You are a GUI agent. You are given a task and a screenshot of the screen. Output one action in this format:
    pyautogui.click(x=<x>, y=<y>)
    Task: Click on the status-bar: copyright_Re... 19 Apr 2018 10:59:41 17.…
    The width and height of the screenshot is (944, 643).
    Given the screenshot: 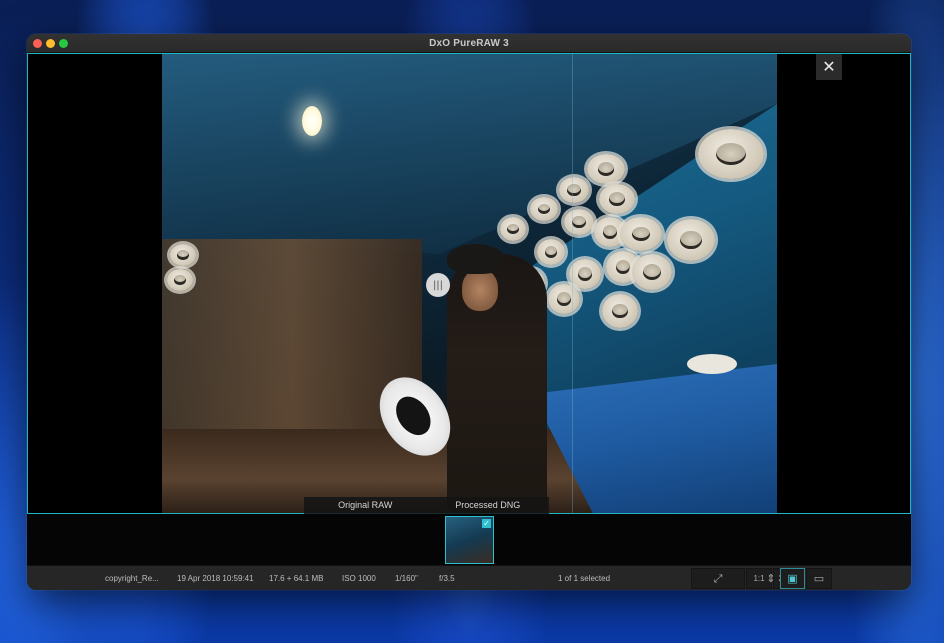 What is the action you would take?
    pyautogui.click(x=469, y=577)
    